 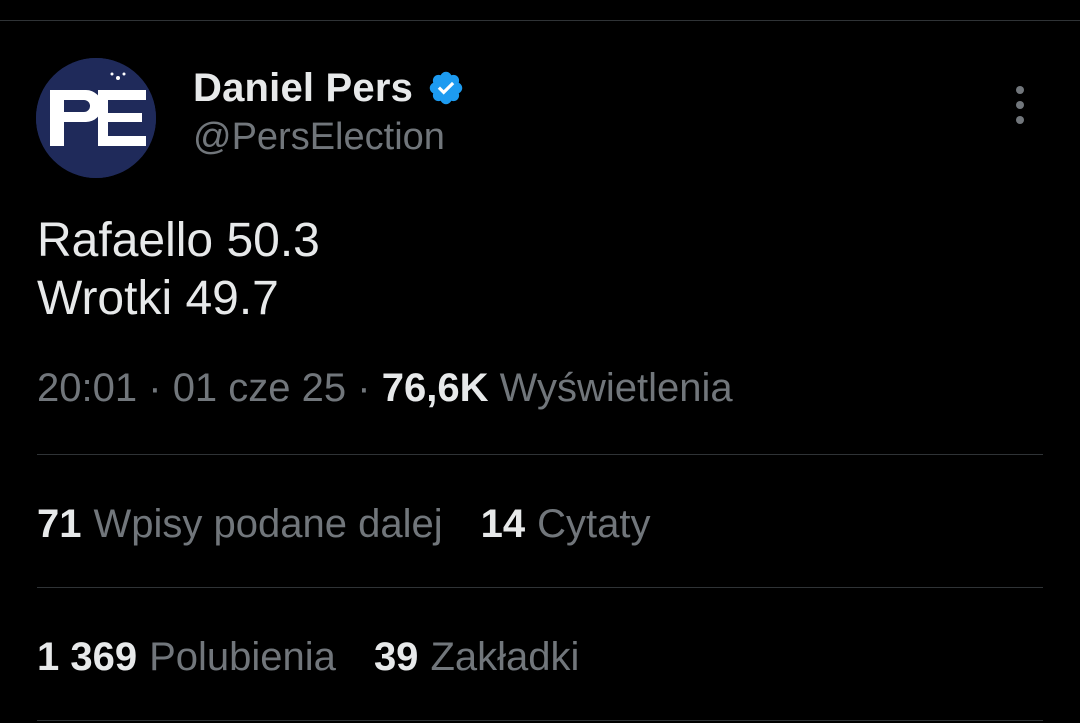 What do you see at coordinates (446, 88) in the screenshot?
I see `verified-badge-icon` at bounding box center [446, 88].